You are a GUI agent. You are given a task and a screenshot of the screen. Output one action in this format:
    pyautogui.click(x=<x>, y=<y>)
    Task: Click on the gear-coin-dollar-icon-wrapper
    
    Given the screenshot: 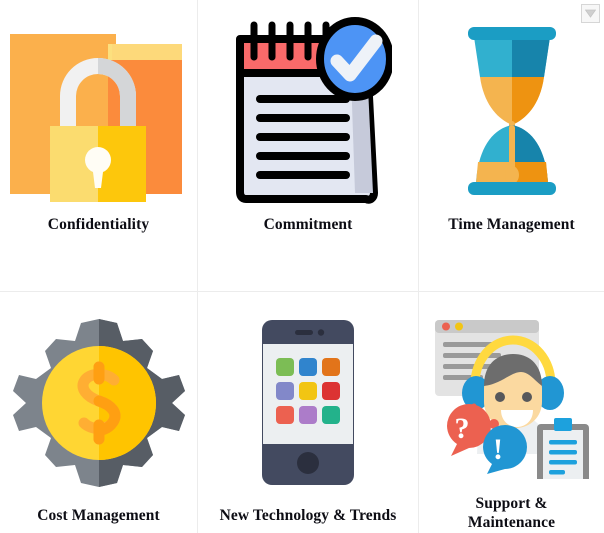 What is the action you would take?
    pyautogui.click(x=98, y=393)
    